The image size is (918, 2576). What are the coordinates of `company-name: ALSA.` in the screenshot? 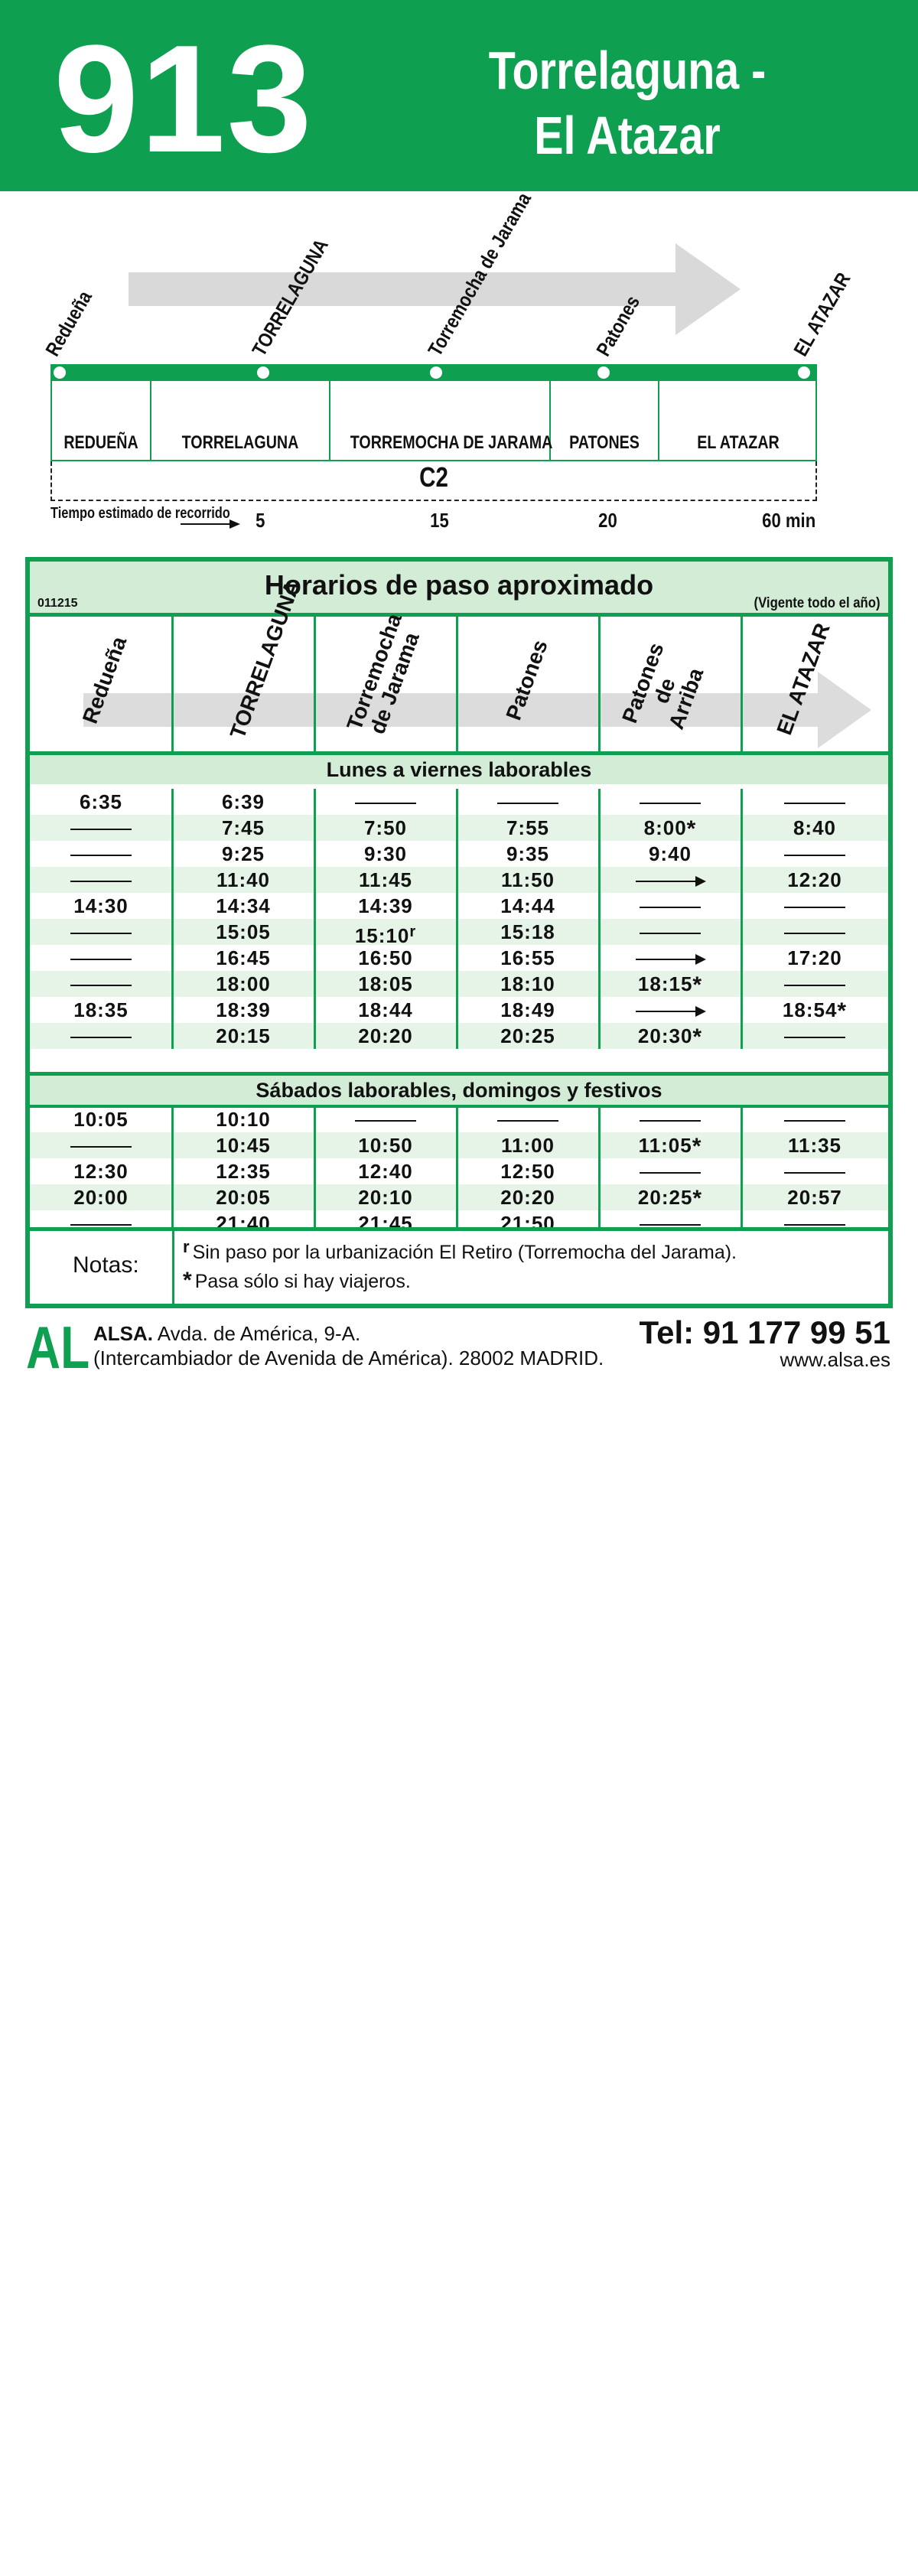 It's located at (123, 1334).